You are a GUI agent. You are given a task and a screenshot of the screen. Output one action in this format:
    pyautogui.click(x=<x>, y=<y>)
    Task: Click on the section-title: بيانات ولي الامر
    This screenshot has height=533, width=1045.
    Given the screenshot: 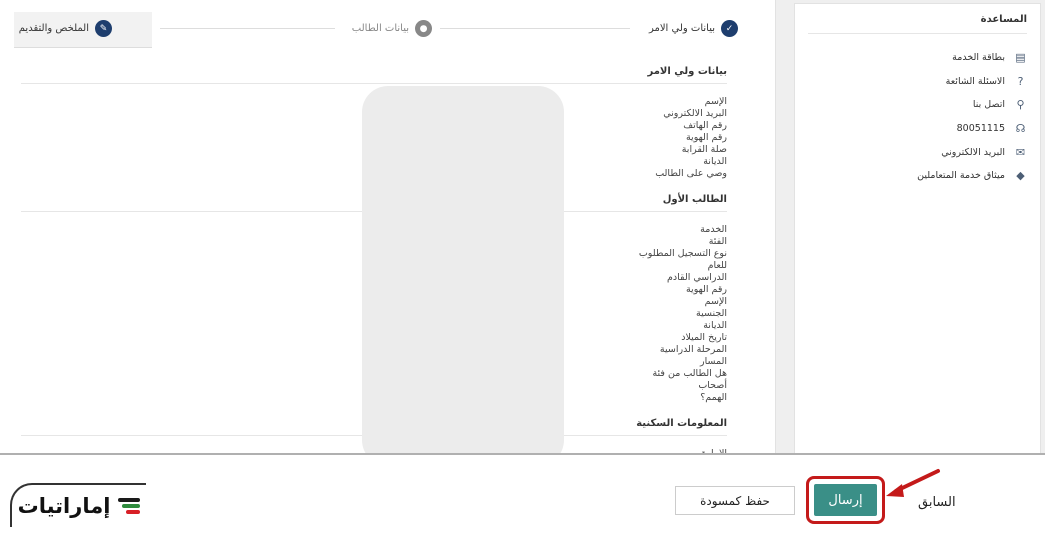 What is the action you would take?
    pyautogui.click(x=374, y=75)
    